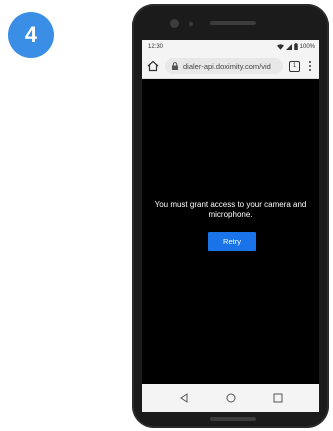  I want to click on status-bar: 12:30 100%, so click(230, 47).